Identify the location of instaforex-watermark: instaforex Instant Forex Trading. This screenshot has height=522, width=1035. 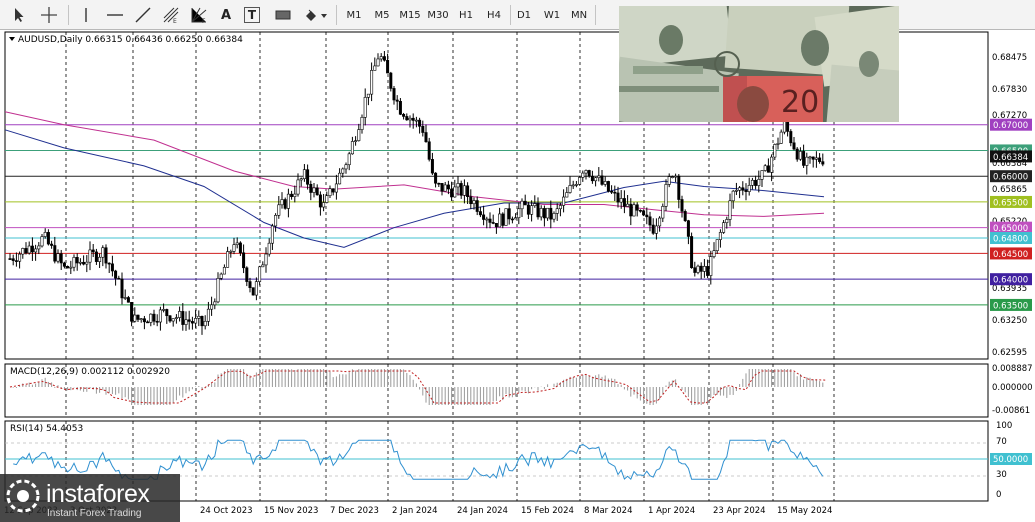
(90, 498).